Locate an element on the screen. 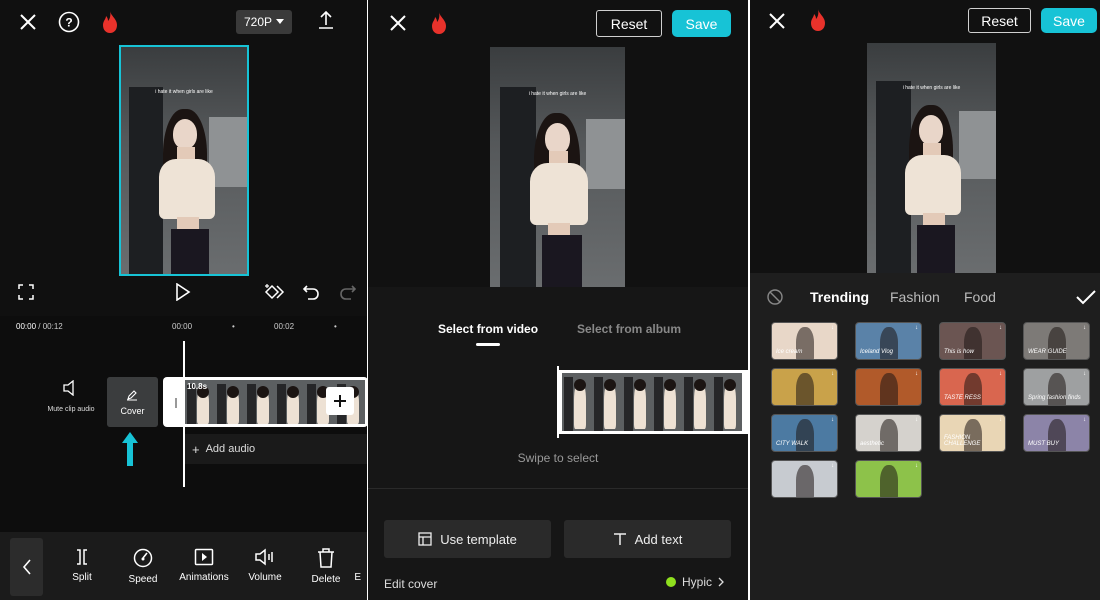  tool-label: Split is located at coordinates (82, 577).